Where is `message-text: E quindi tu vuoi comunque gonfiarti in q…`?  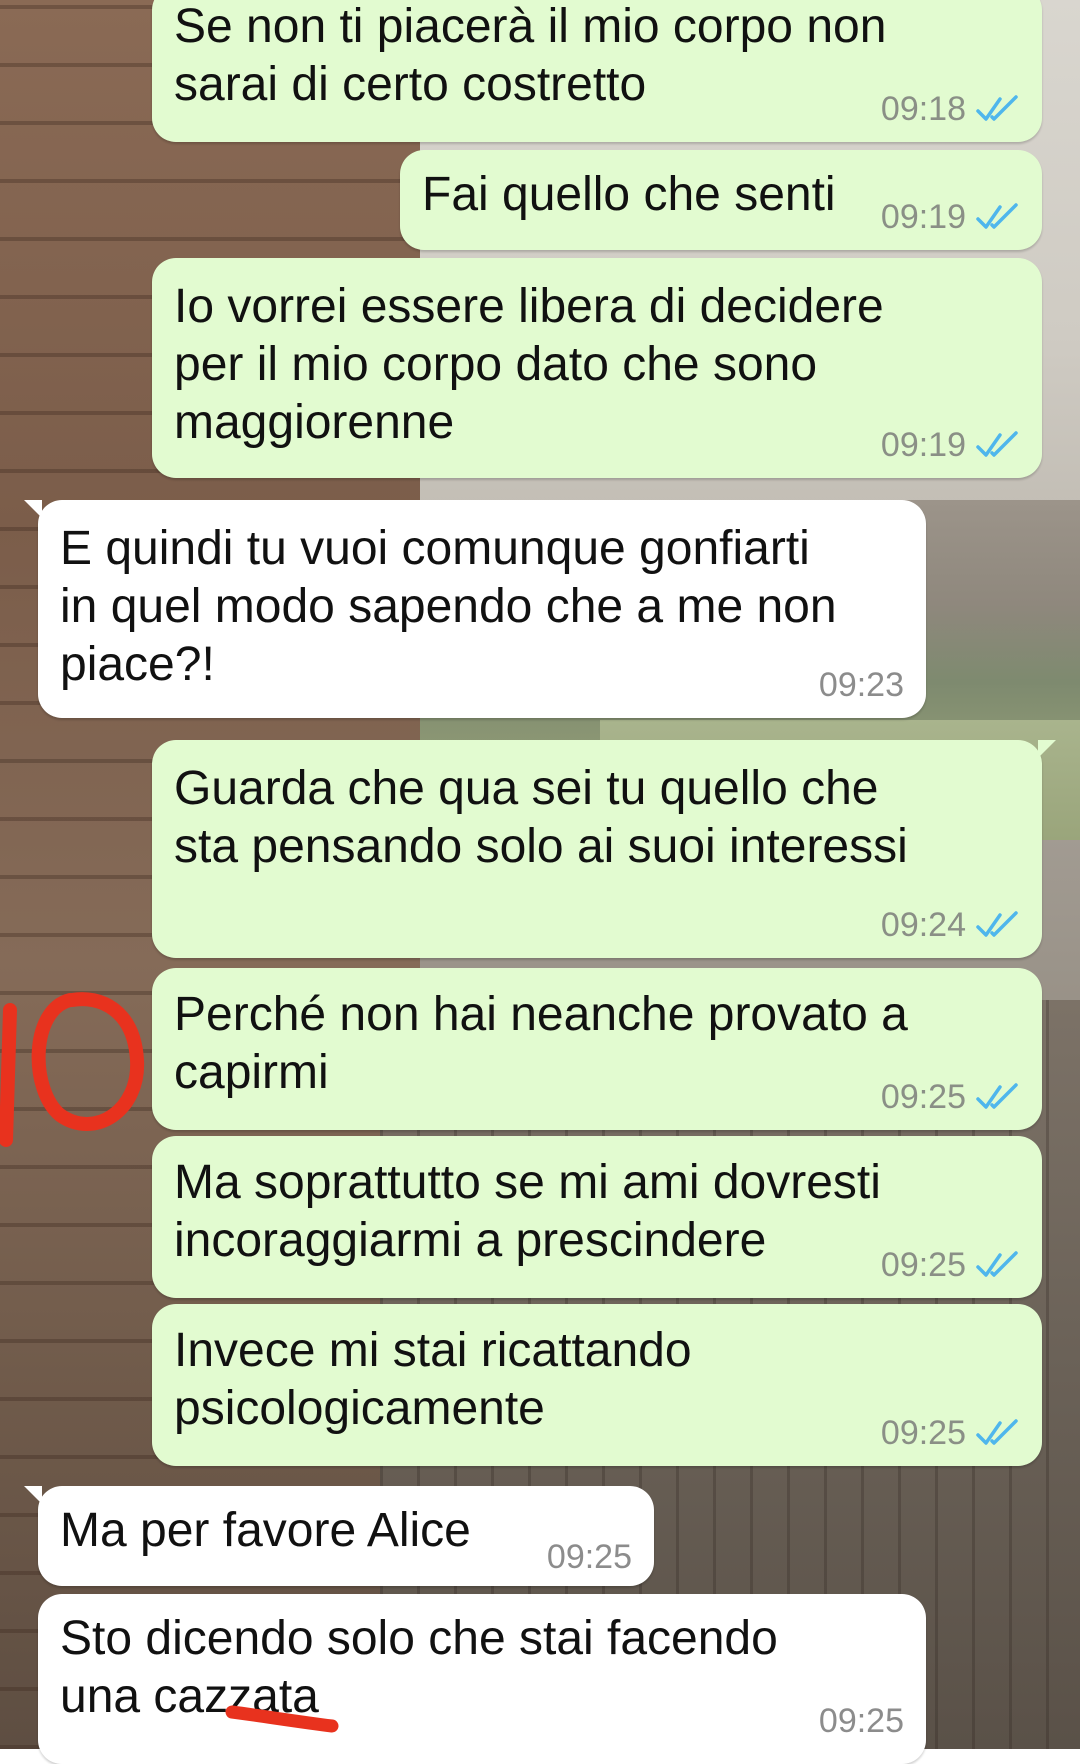 message-text: E quindi tu vuoi comunque gonfiarti in q… is located at coordinates (448, 606).